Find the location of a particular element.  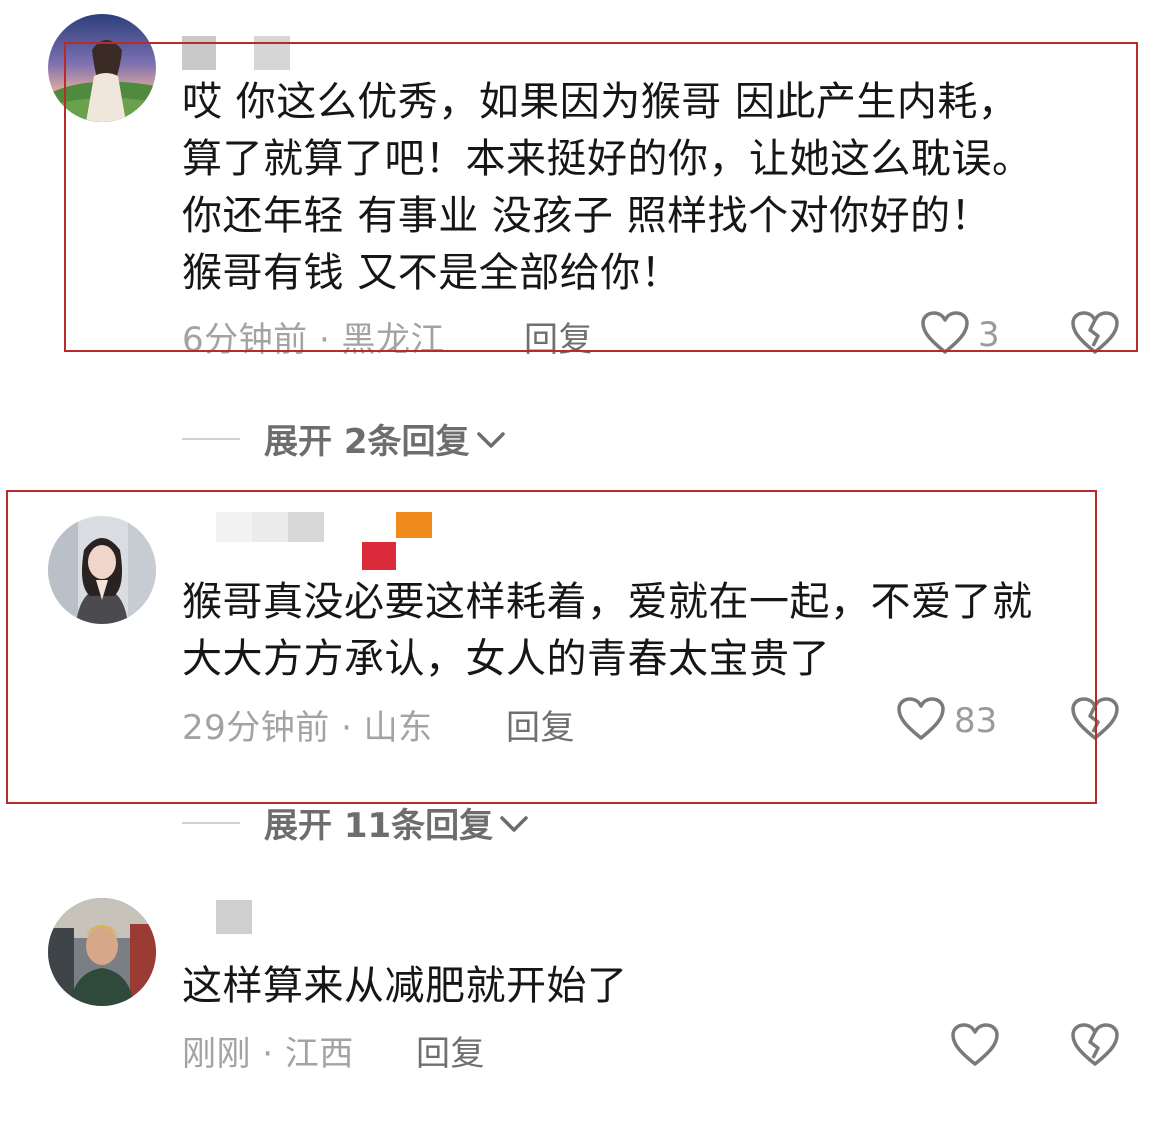

expand-replies-label: 展开 2条回复 is located at coordinates (367, 442).